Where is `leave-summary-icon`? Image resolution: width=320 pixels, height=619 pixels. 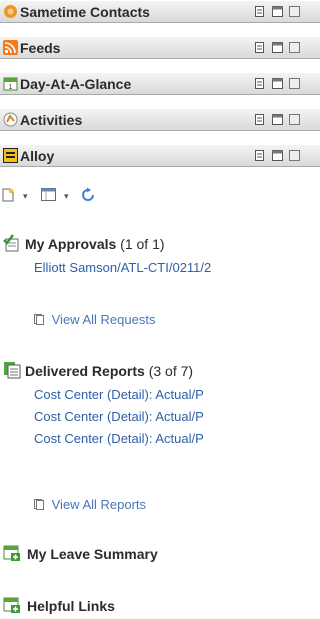
leave-summary-icon is located at coordinates (11, 553).